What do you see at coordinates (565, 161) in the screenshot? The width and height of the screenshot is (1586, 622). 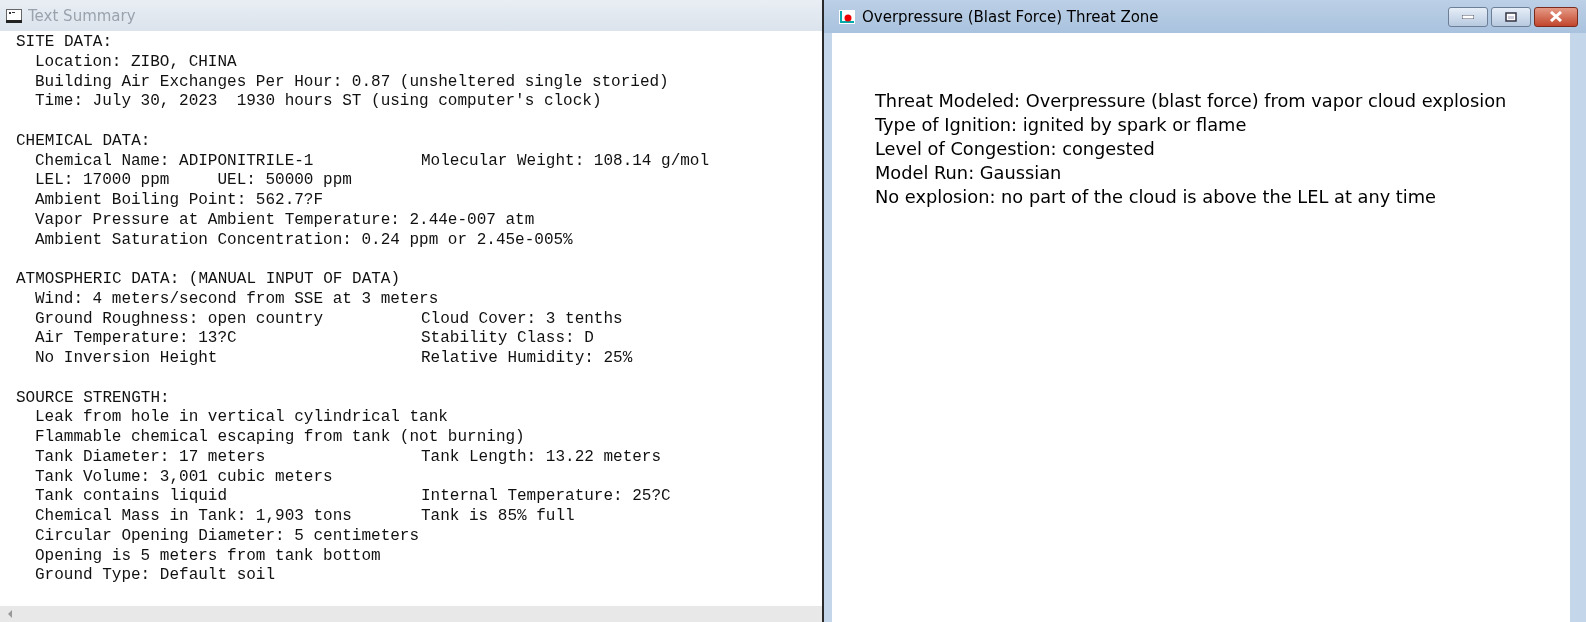 I see `summary-line: Molecular Weight: 108.14 g/mol` at bounding box center [565, 161].